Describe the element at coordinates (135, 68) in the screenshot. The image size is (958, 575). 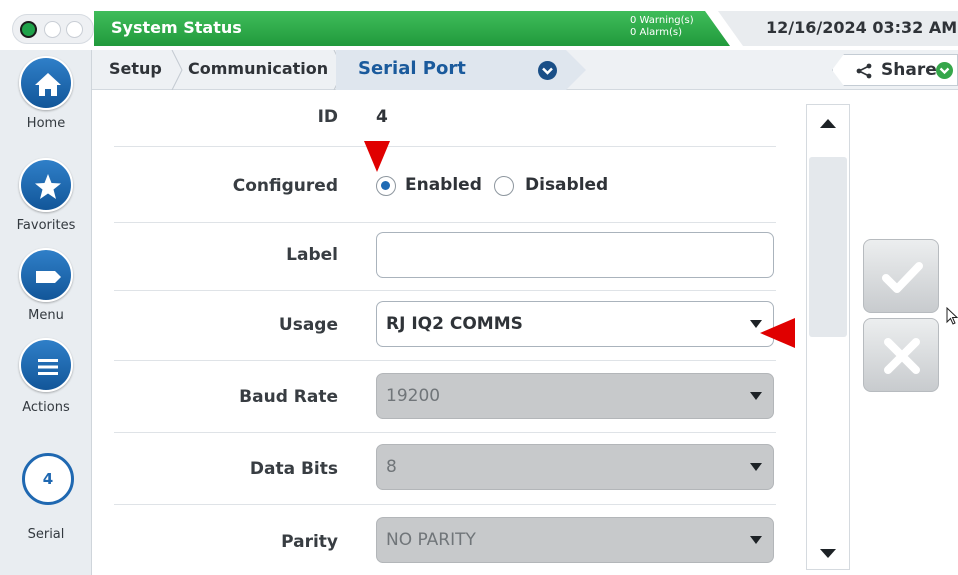
I see `breadcrumb-setup: Setup` at that location.